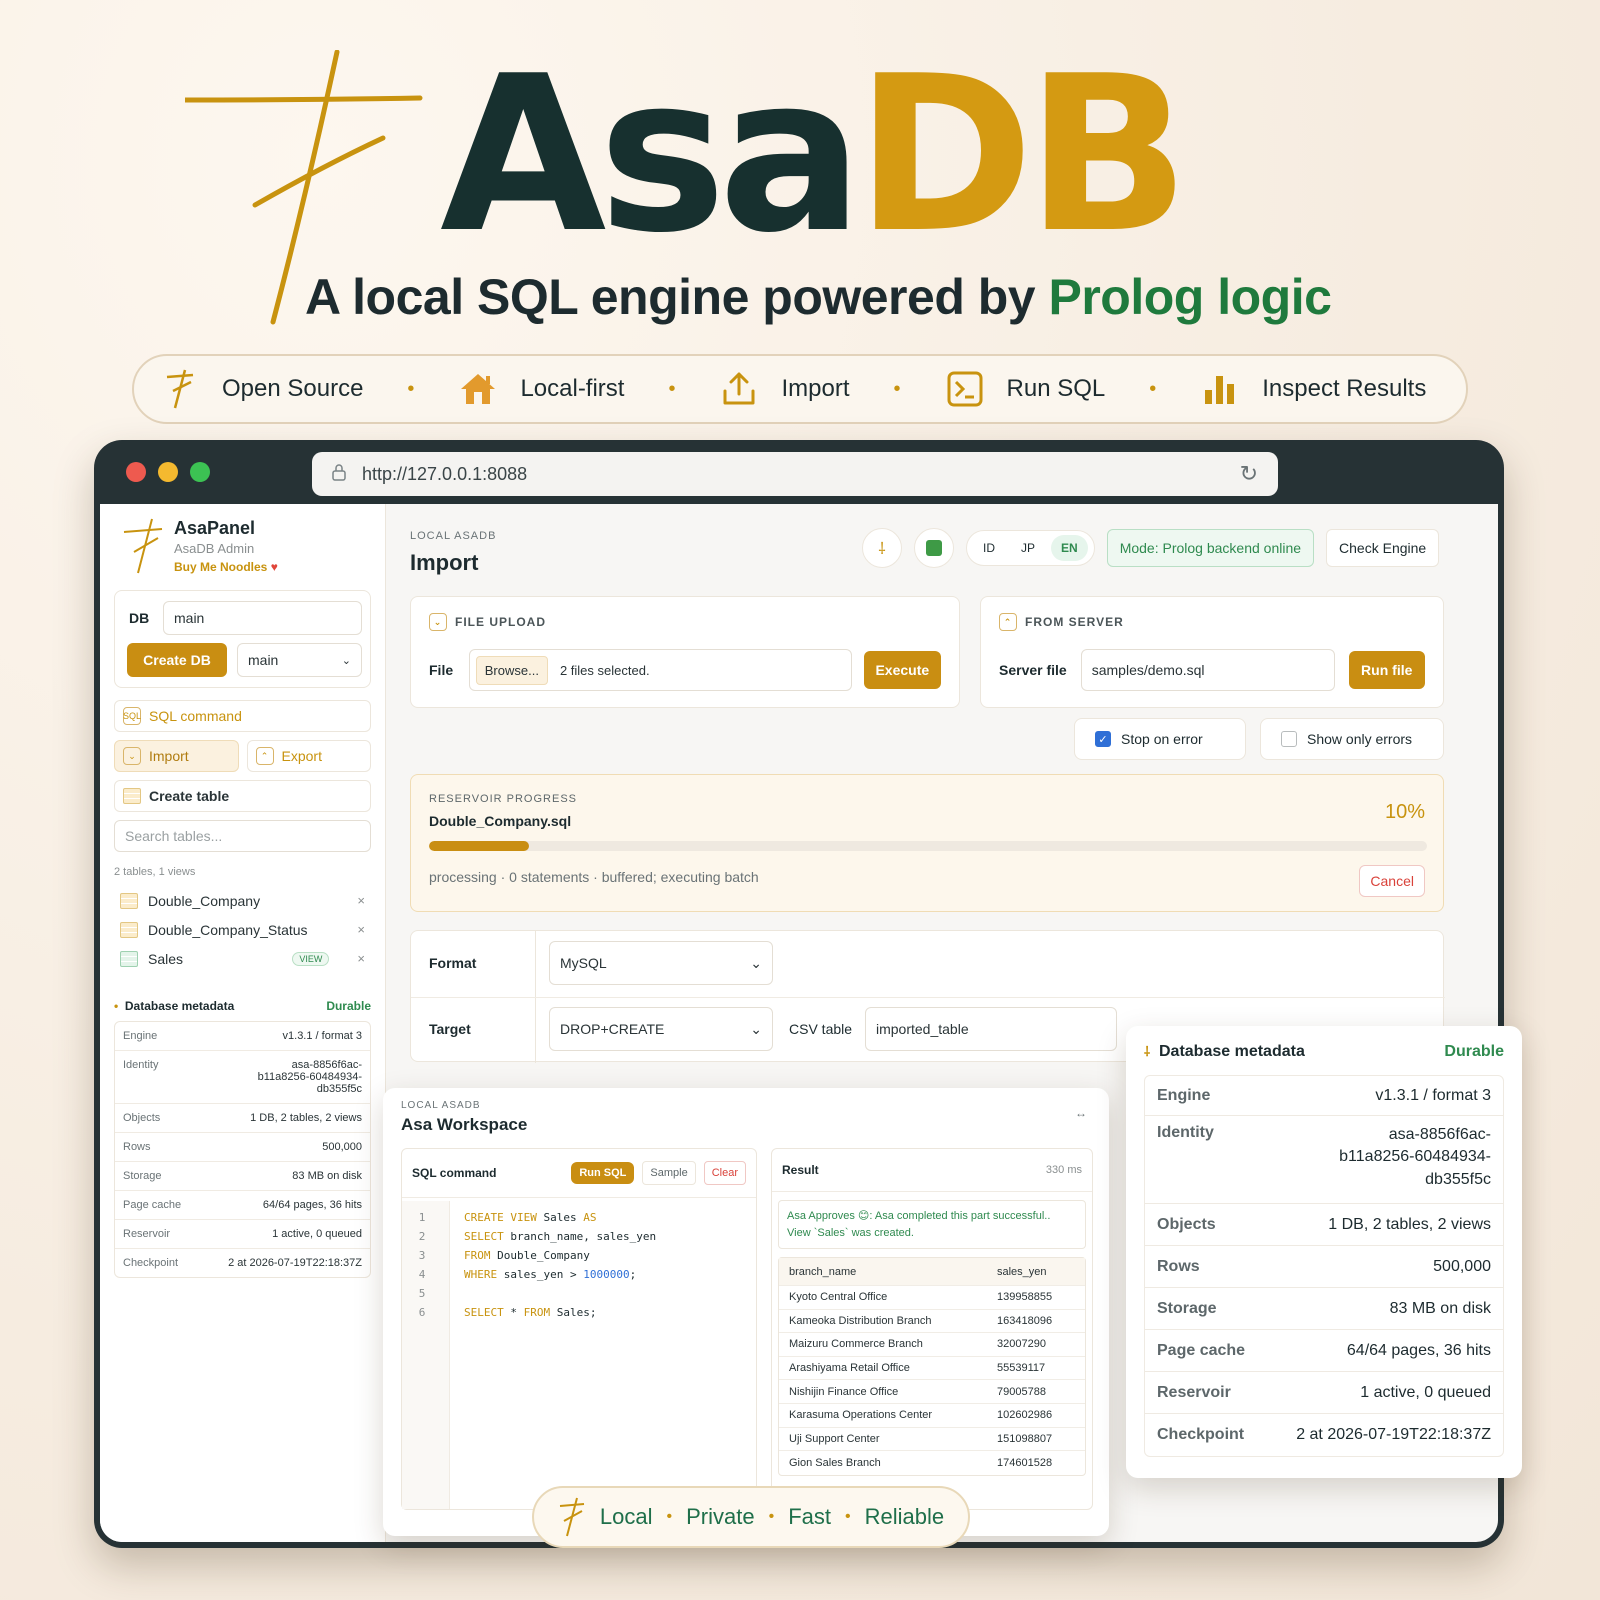 The image size is (1600, 1600). I want to click on check-engine-button: Check Engine, so click(1383, 548).